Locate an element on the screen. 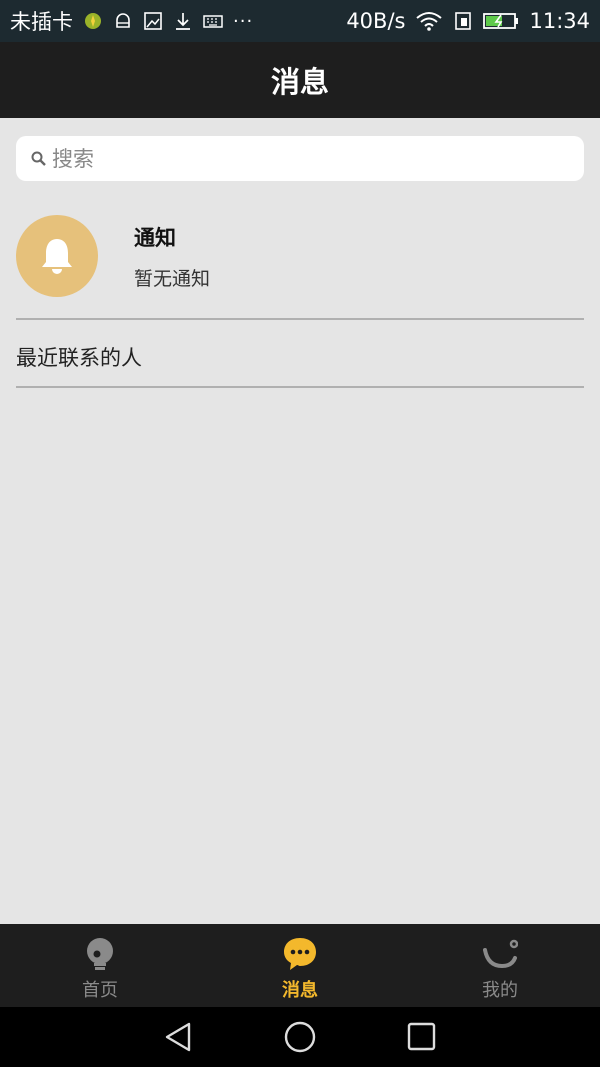  back-icon is located at coordinates (179, 1037).